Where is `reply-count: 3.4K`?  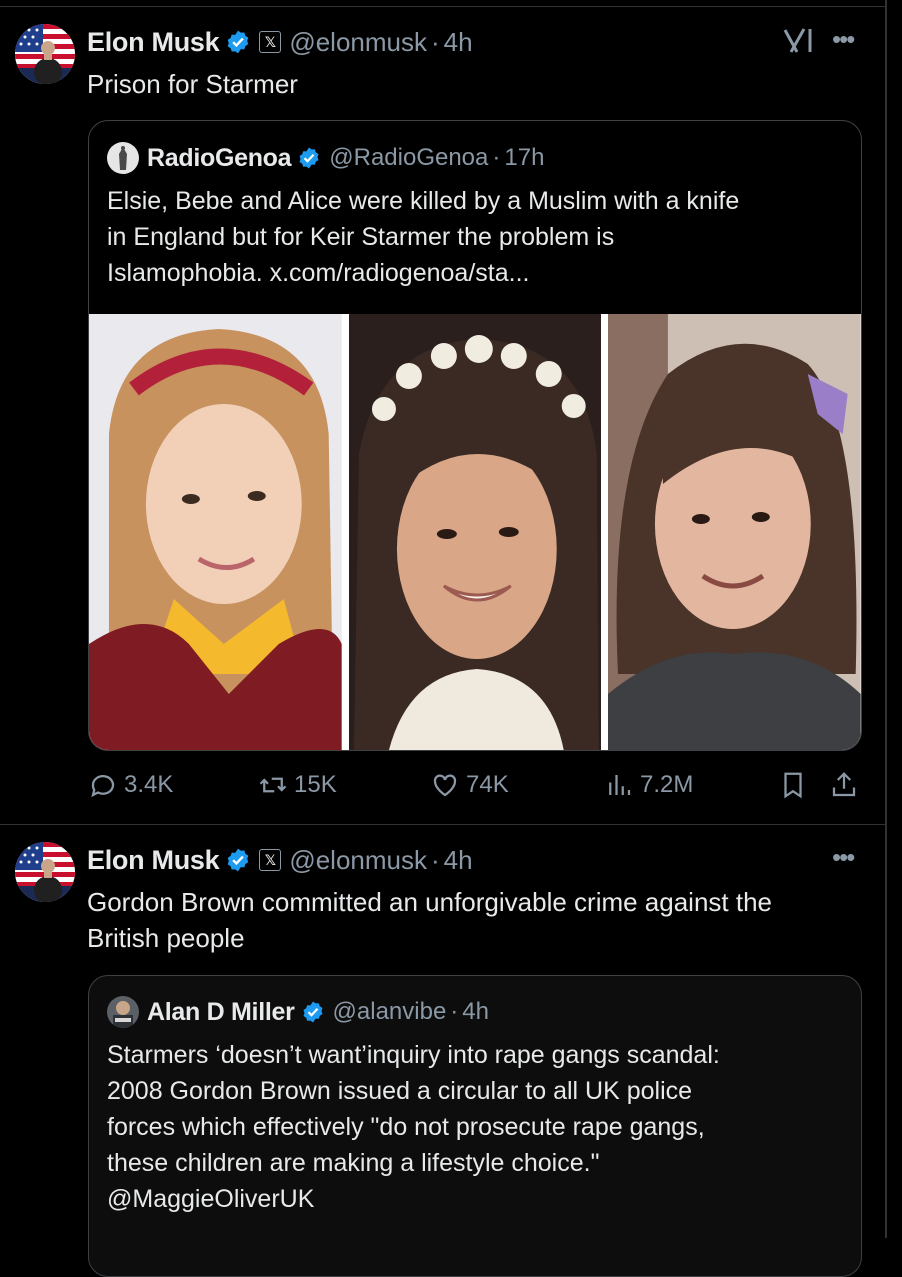
reply-count: 3.4K is located at coordinates (149, 784).